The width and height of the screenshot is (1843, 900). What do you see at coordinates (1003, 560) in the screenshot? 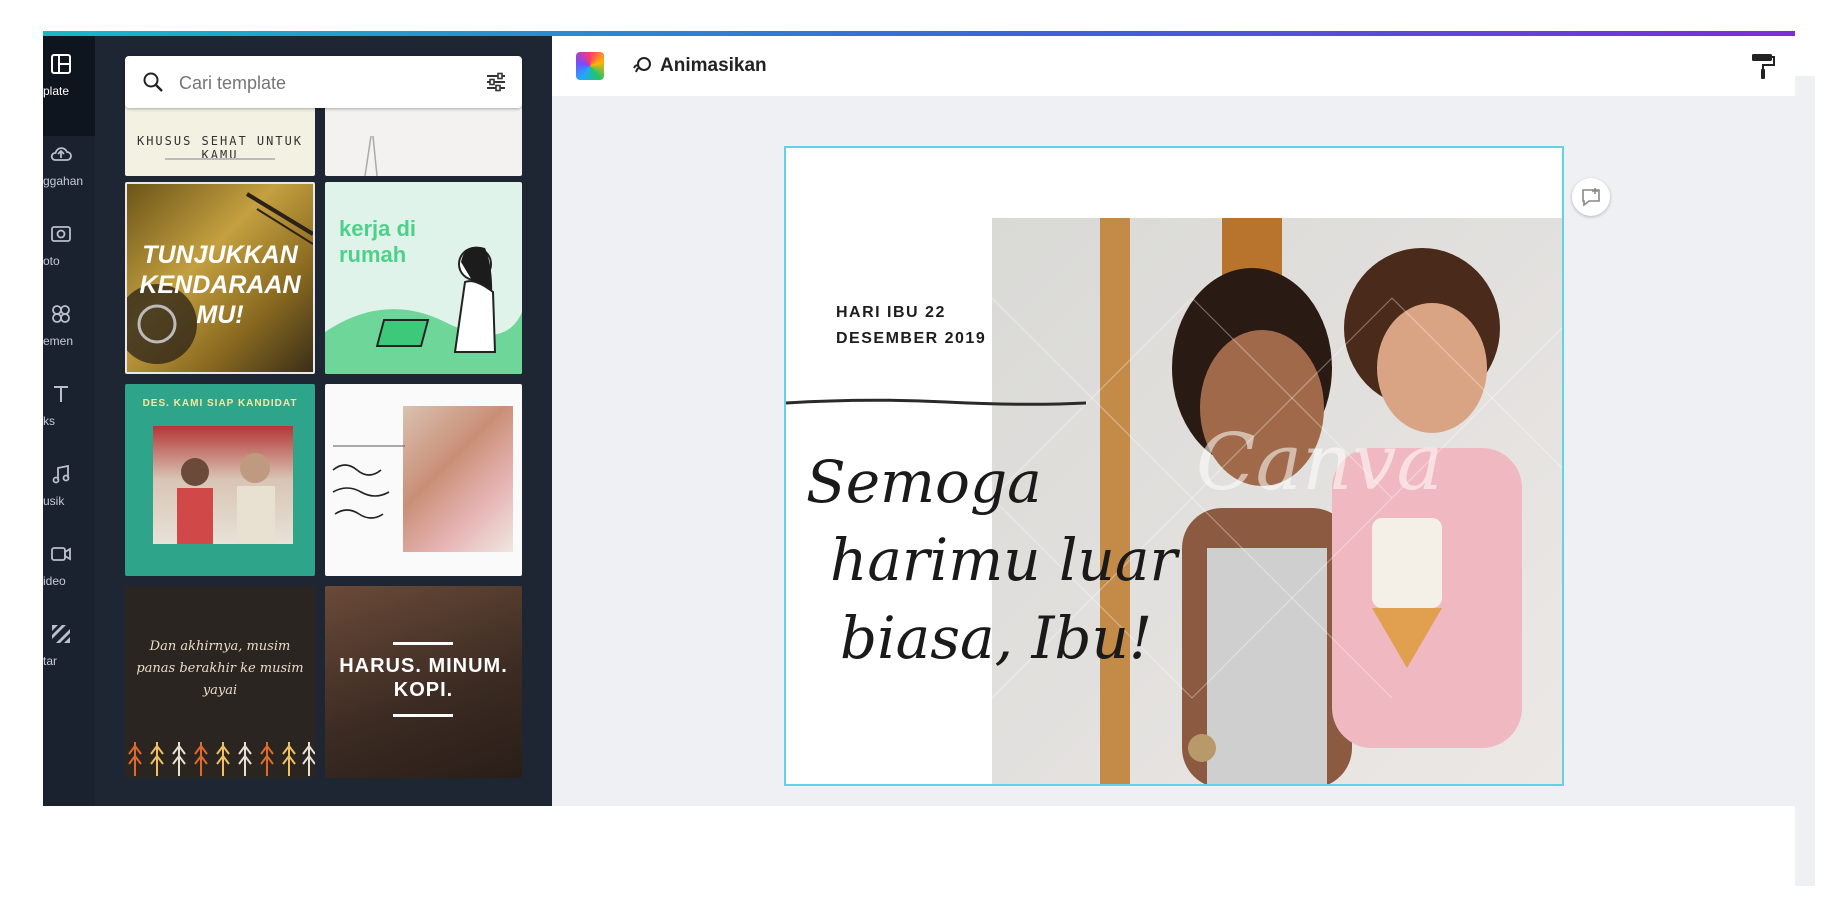
I see `script-line-2: harimu luar` at bounding box center [1003, 560].